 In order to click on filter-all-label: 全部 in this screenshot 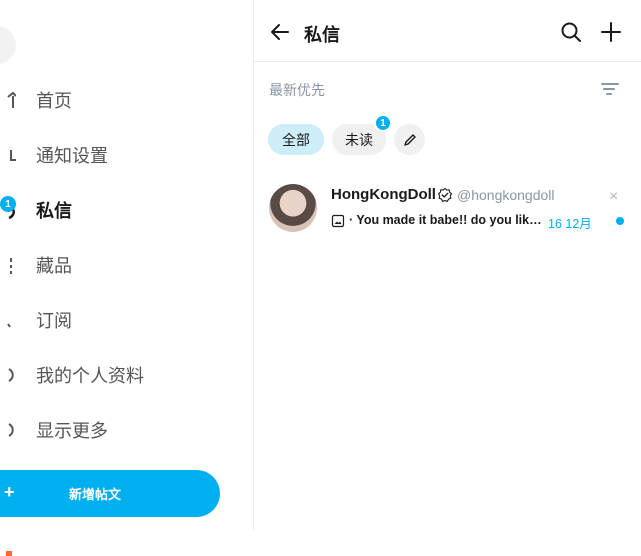, I will do `click(296, 139)`.